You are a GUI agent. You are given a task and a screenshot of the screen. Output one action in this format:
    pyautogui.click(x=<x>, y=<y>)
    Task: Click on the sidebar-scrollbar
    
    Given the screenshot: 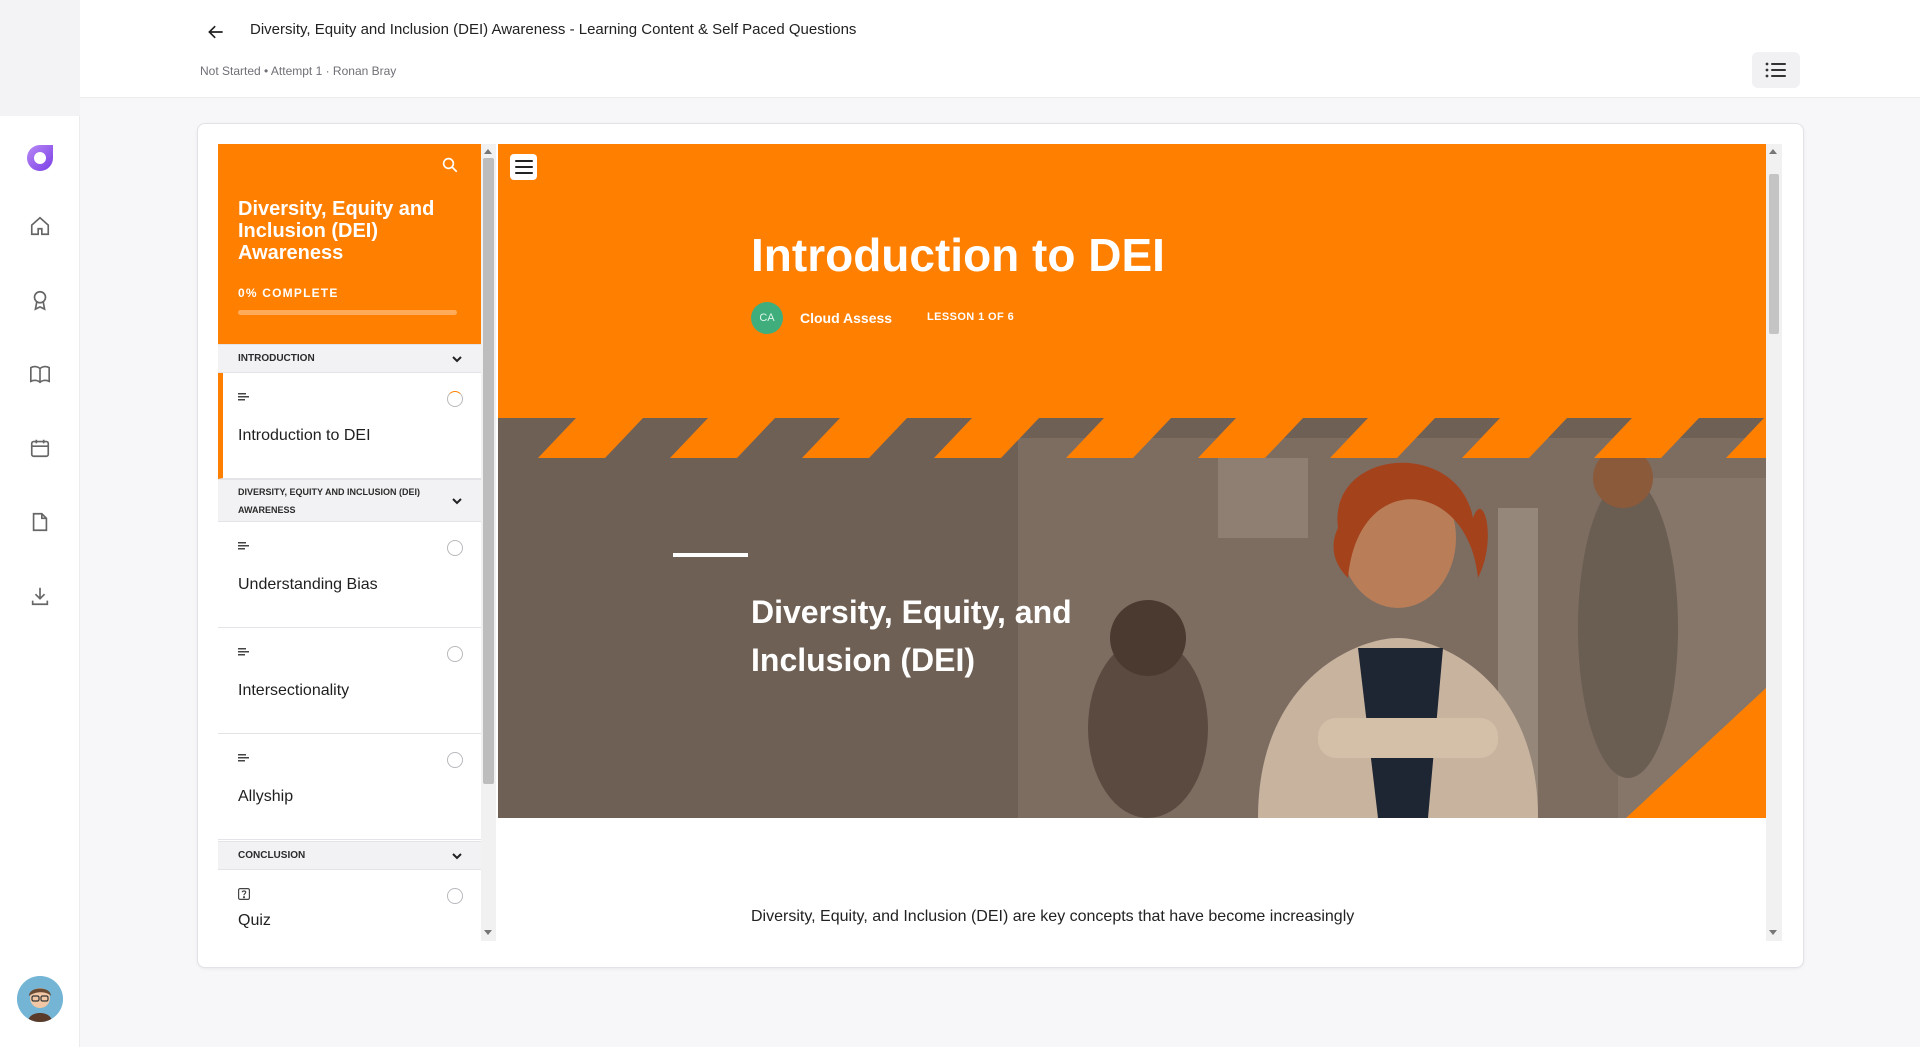 What is the action you would take?
    pyautogui.click(x=488, y=542)
    